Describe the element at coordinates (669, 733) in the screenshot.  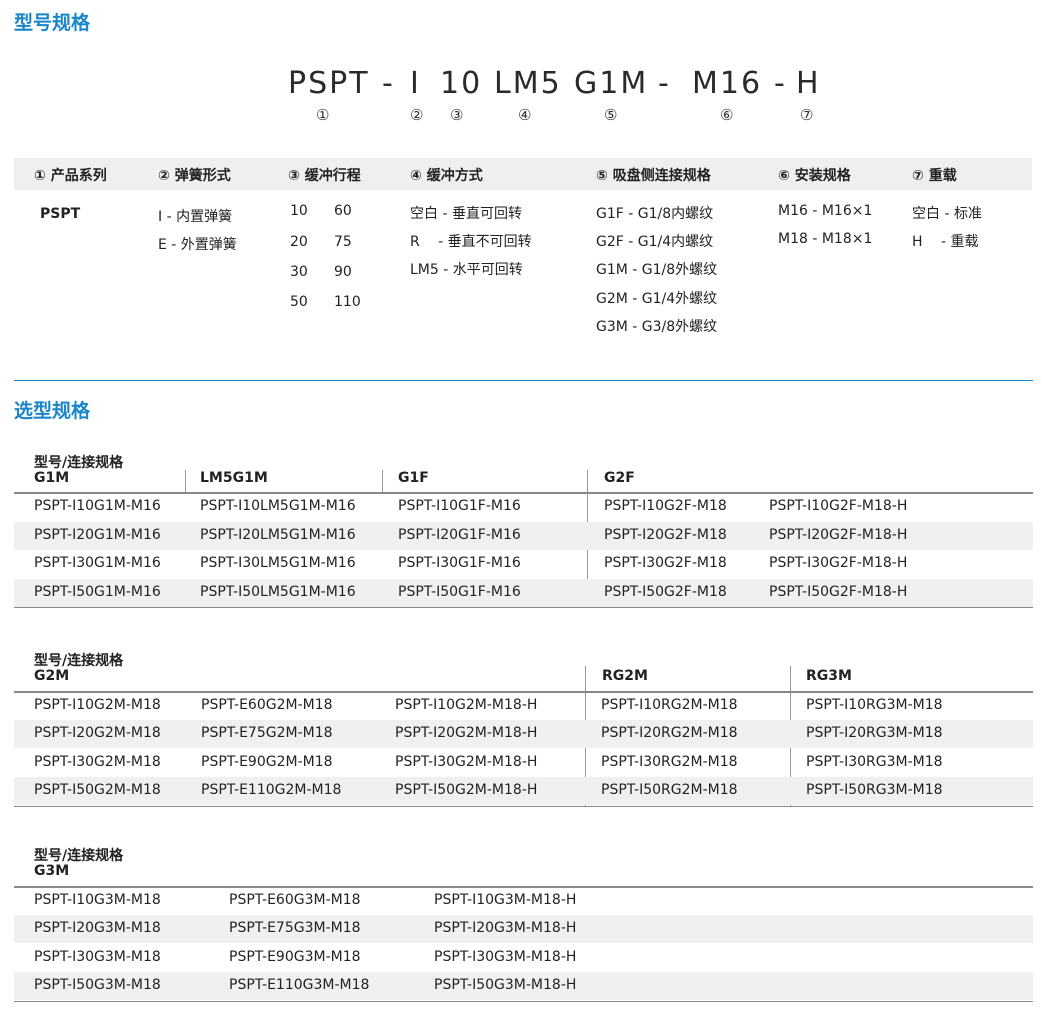
I see `table2-cell: PSPT-I20RG2M-M18` at that location.